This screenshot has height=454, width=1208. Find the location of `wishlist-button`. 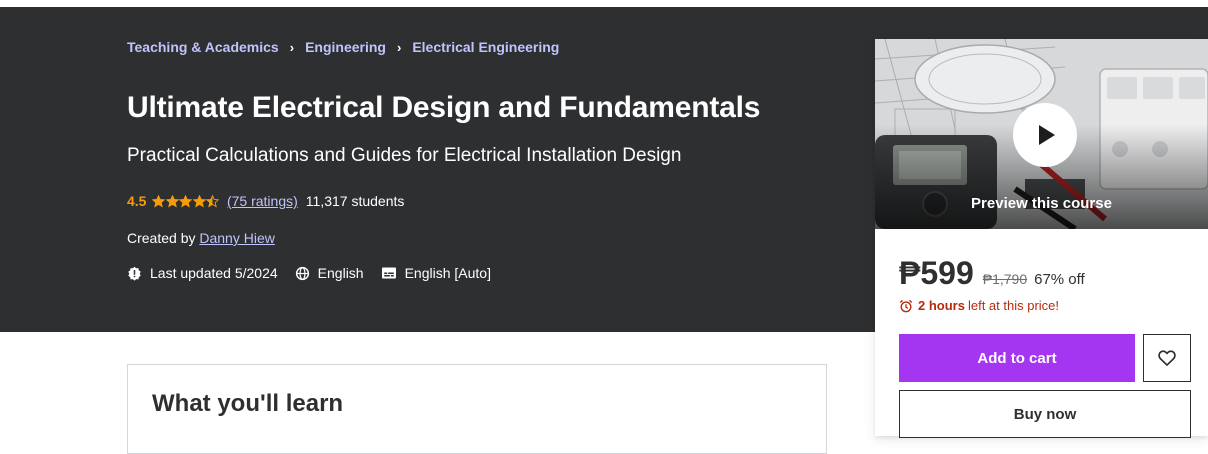

wishlist-button is located at coordinates (1167, 358).